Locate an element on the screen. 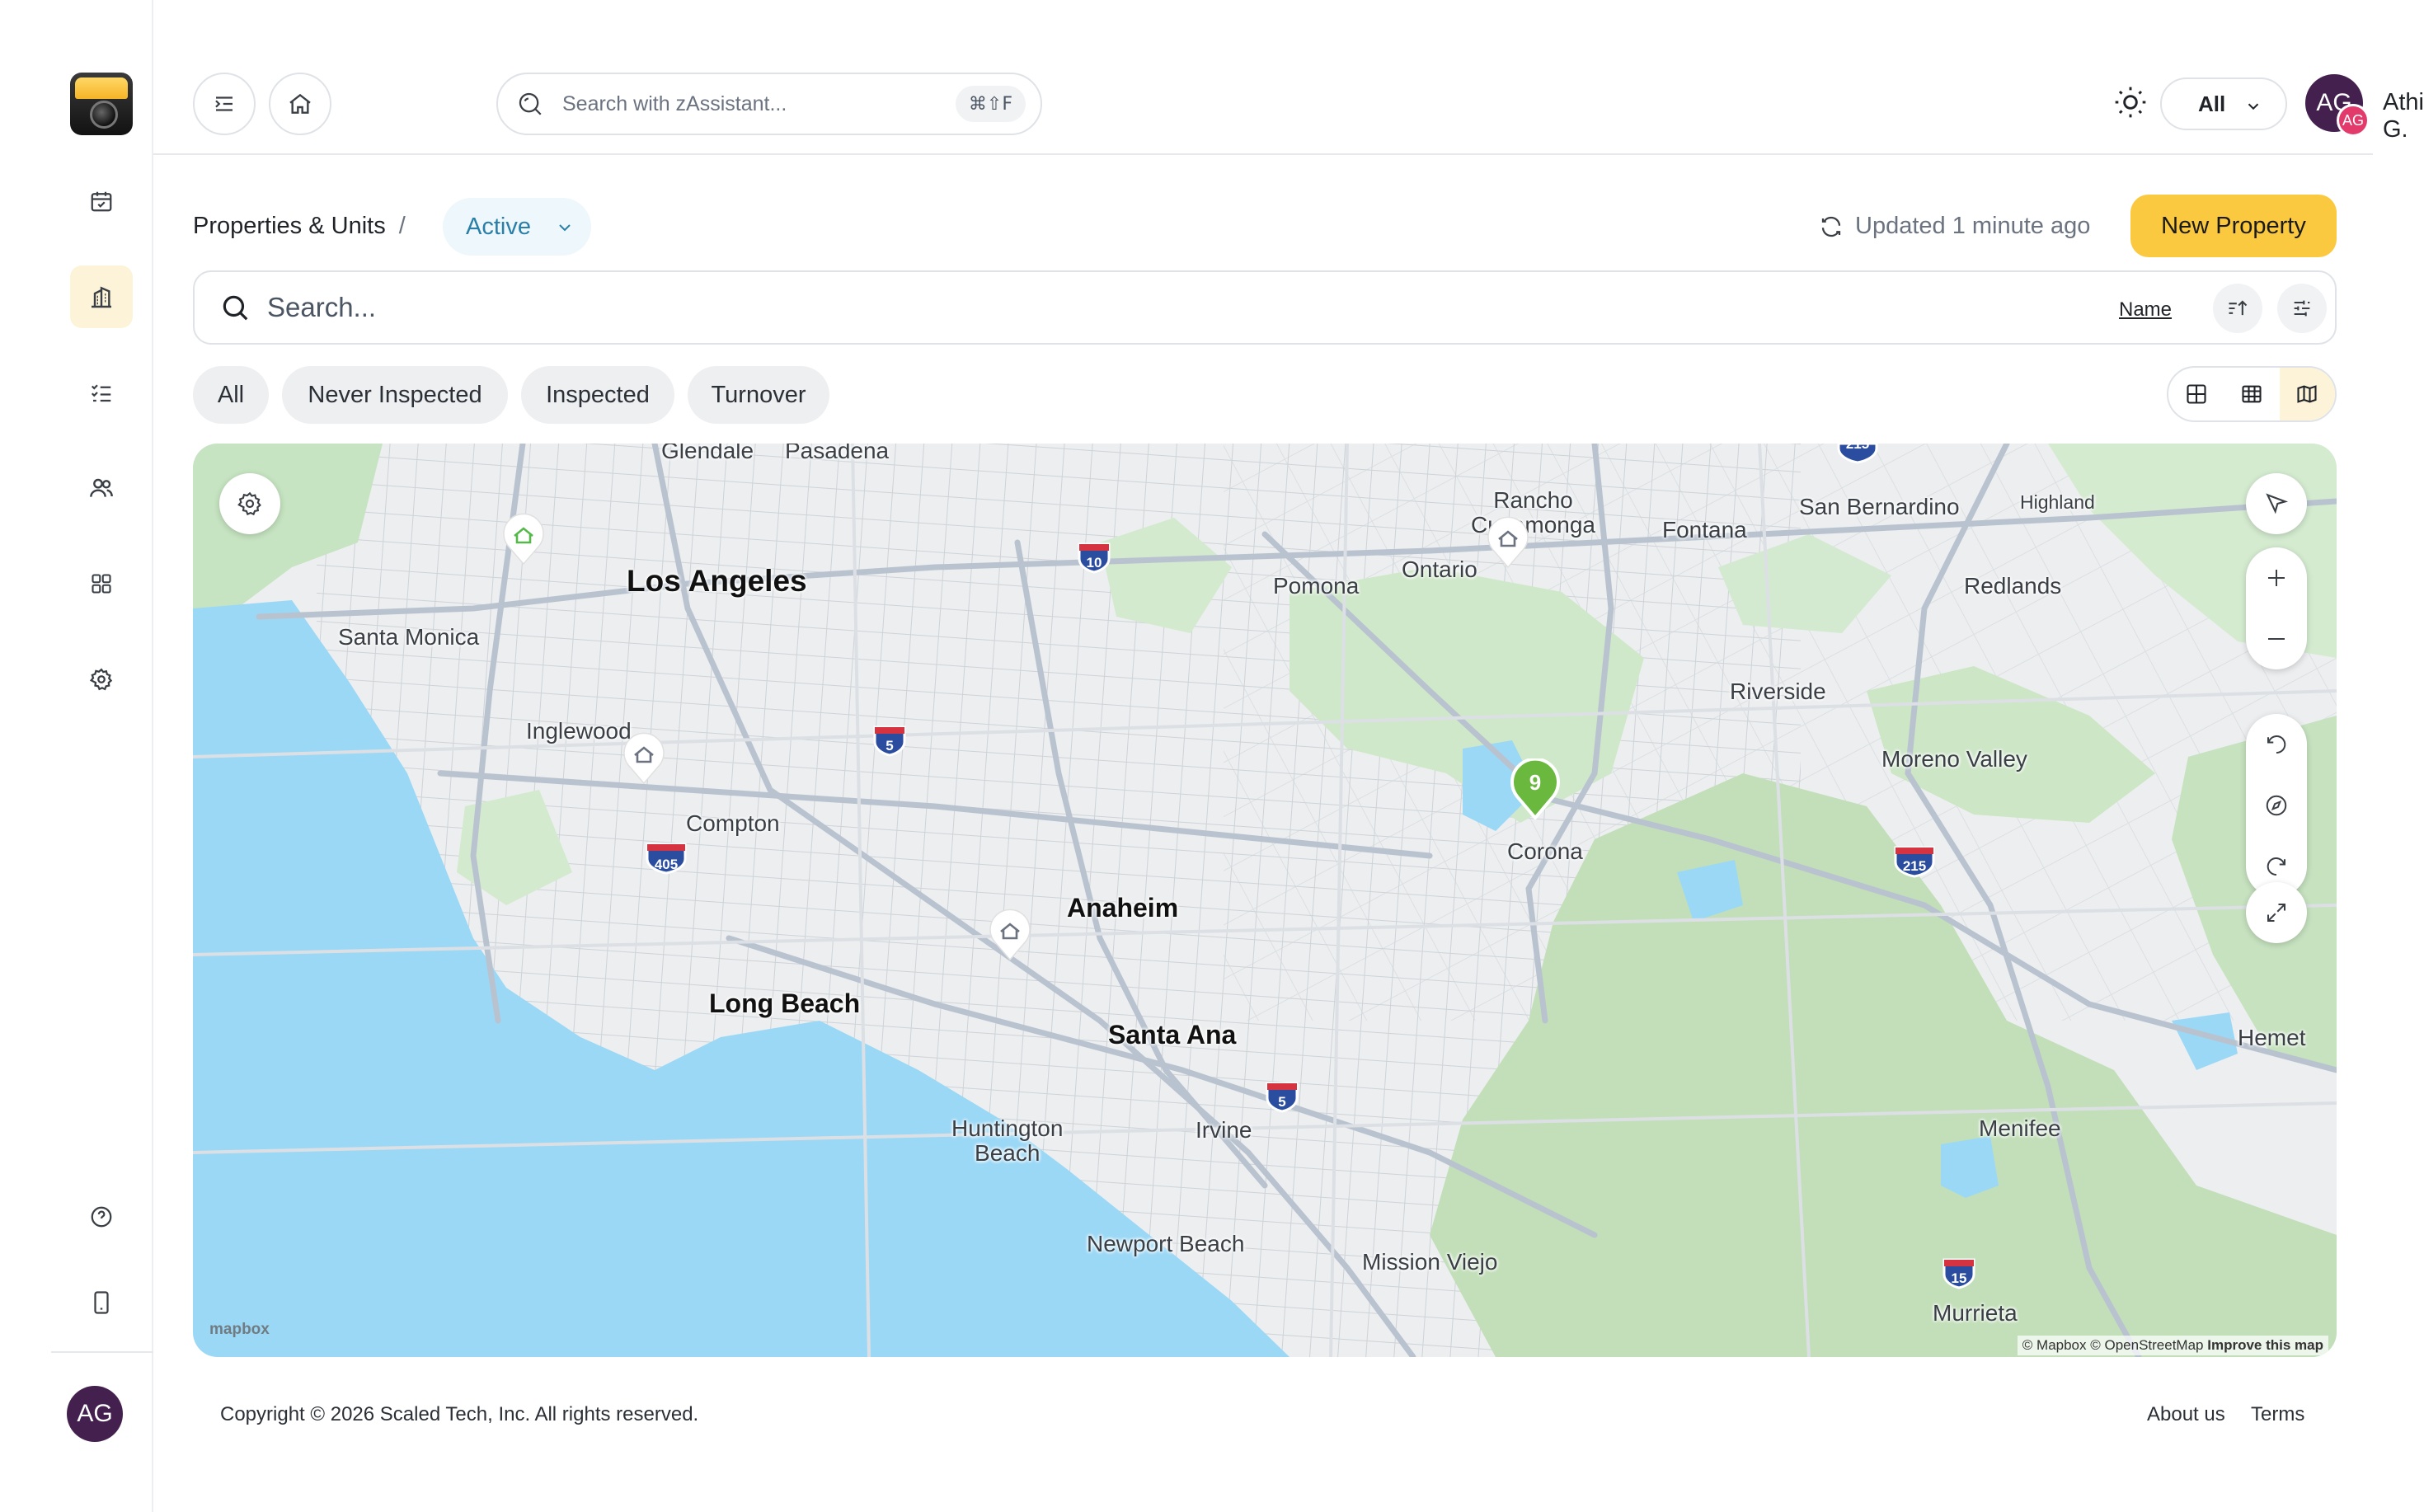  fullscreen-button is located at coordinates (2276, 912).